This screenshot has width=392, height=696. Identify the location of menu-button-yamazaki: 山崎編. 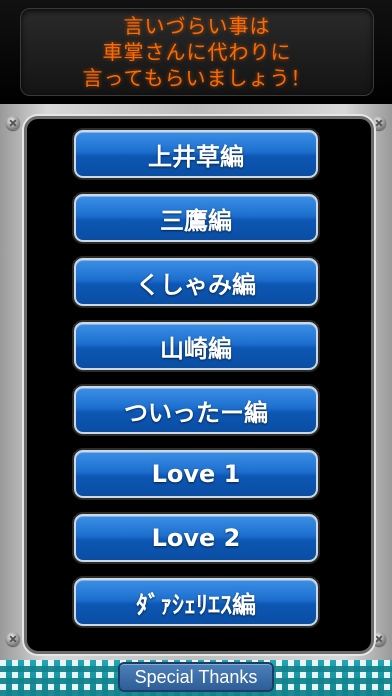
(196, 346).